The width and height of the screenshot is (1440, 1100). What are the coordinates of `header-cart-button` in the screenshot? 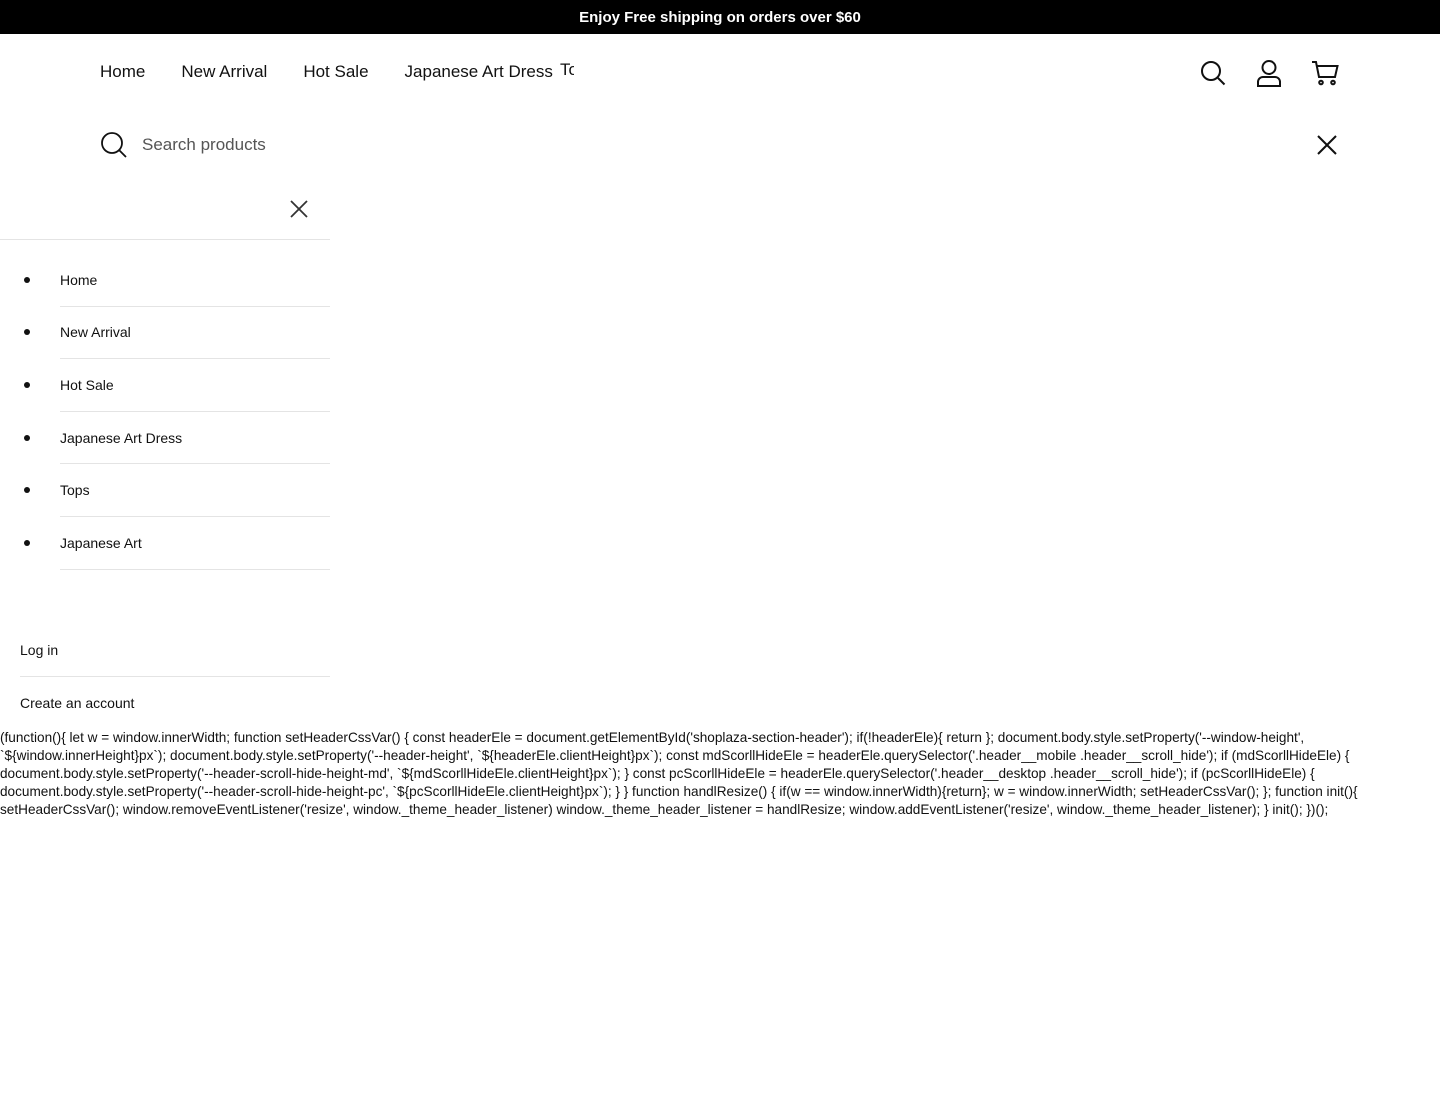 It's located at (1325, 73).